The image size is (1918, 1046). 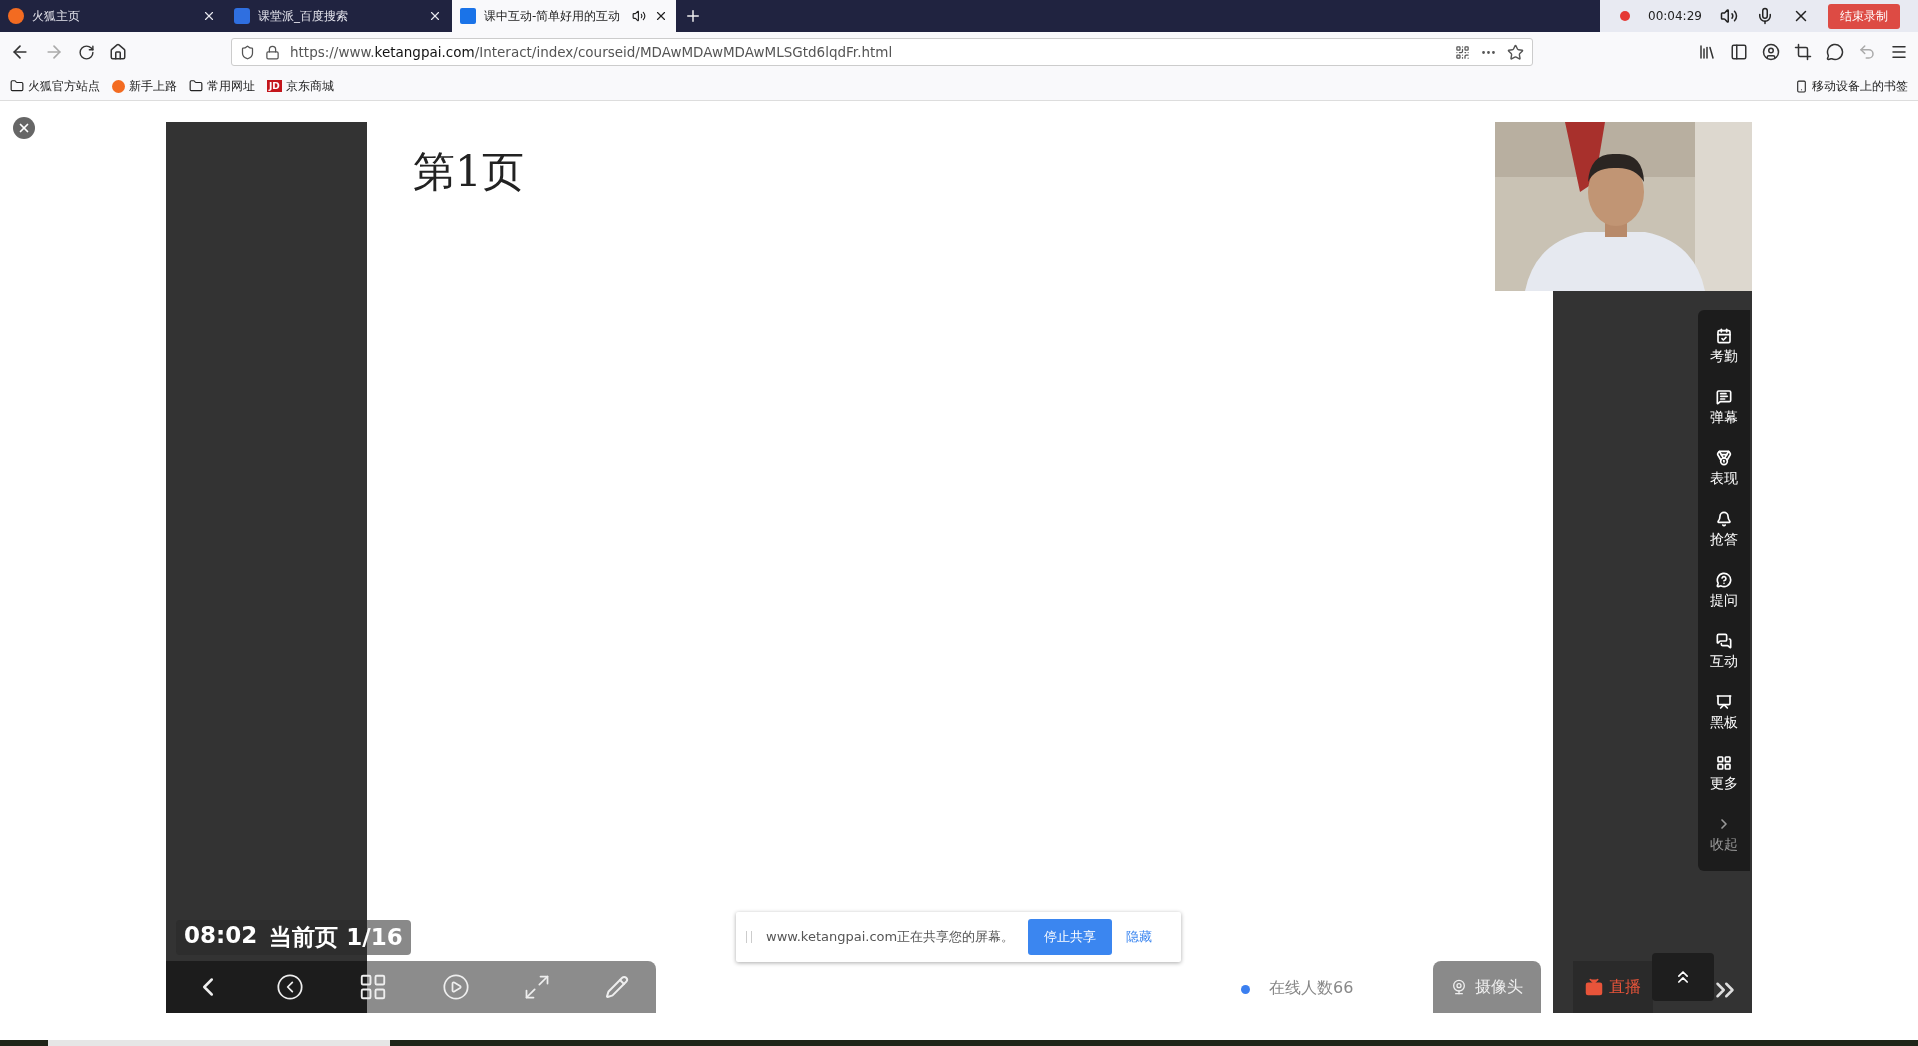 What do you see at coordinates (1739, 52) in the screenshot?
I see `sidebar-icon` at bounding box center [1739, 52].